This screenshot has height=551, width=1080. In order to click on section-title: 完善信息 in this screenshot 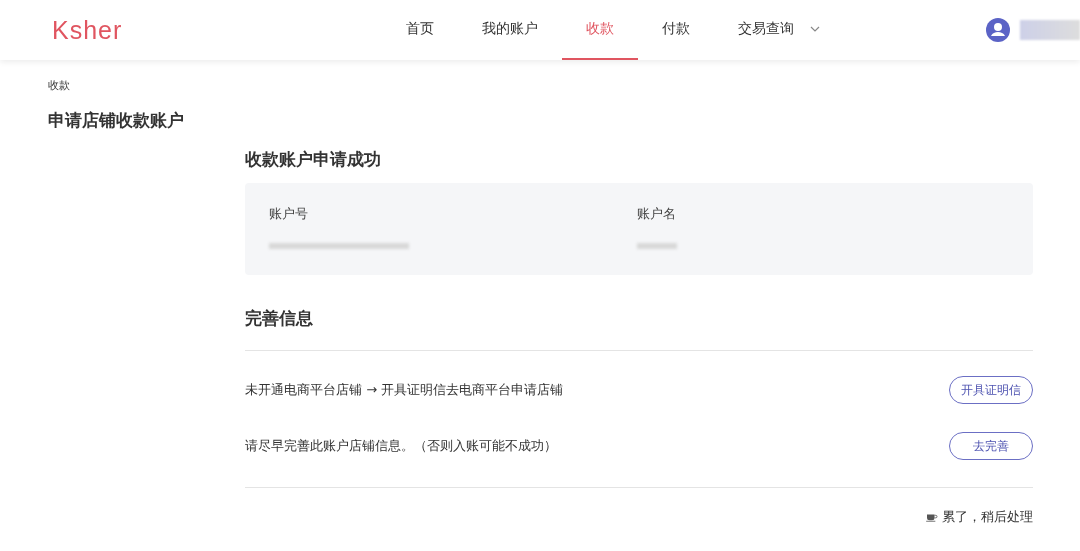, I will do `click(279, 318)`.